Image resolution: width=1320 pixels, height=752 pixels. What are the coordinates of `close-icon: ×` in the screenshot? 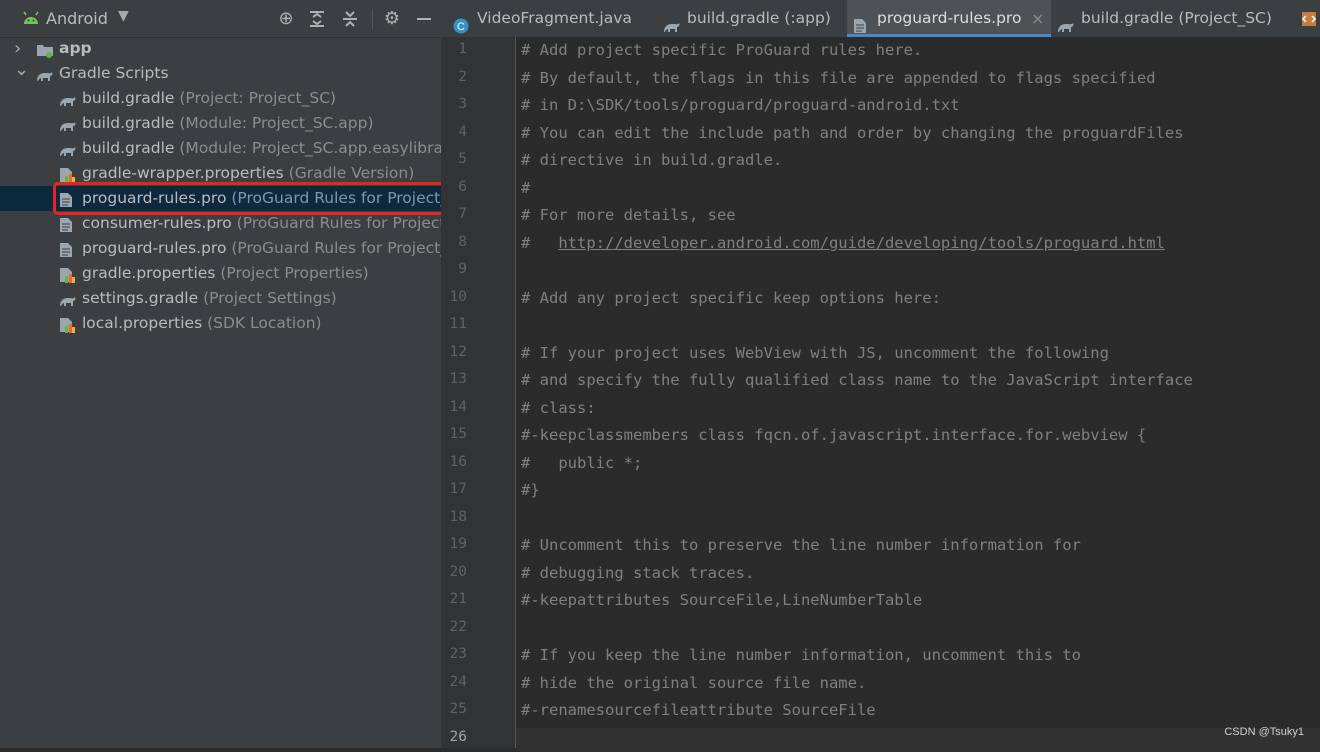 It's located at (1037, 18).